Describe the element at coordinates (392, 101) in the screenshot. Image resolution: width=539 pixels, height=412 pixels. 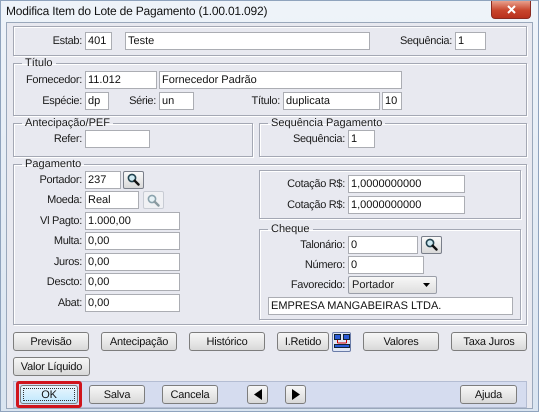
I see `input-field: 10` at that location.